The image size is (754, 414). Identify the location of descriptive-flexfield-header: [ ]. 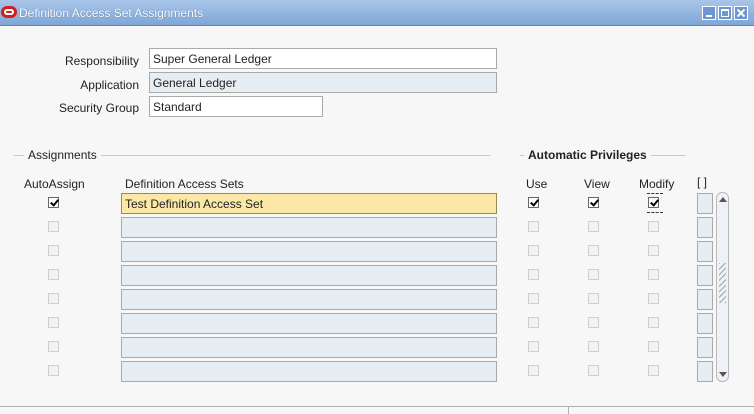
(702, 182).